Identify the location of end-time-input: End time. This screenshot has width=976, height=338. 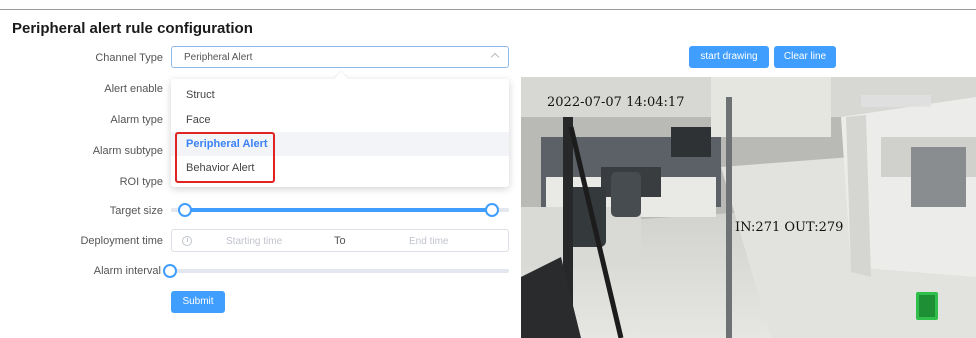
(428, 241).